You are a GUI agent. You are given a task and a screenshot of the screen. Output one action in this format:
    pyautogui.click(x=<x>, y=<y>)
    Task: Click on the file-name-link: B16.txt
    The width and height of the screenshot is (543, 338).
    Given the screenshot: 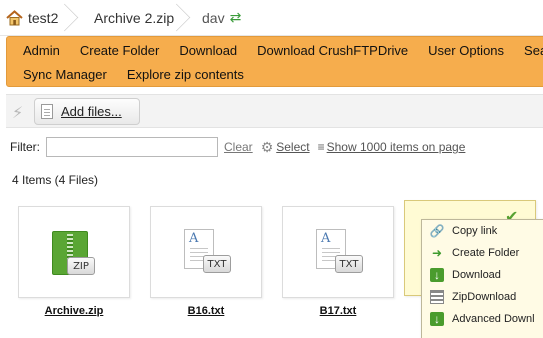 What is the action you would take?
    pyautogui.click(x=206, y=311)
    